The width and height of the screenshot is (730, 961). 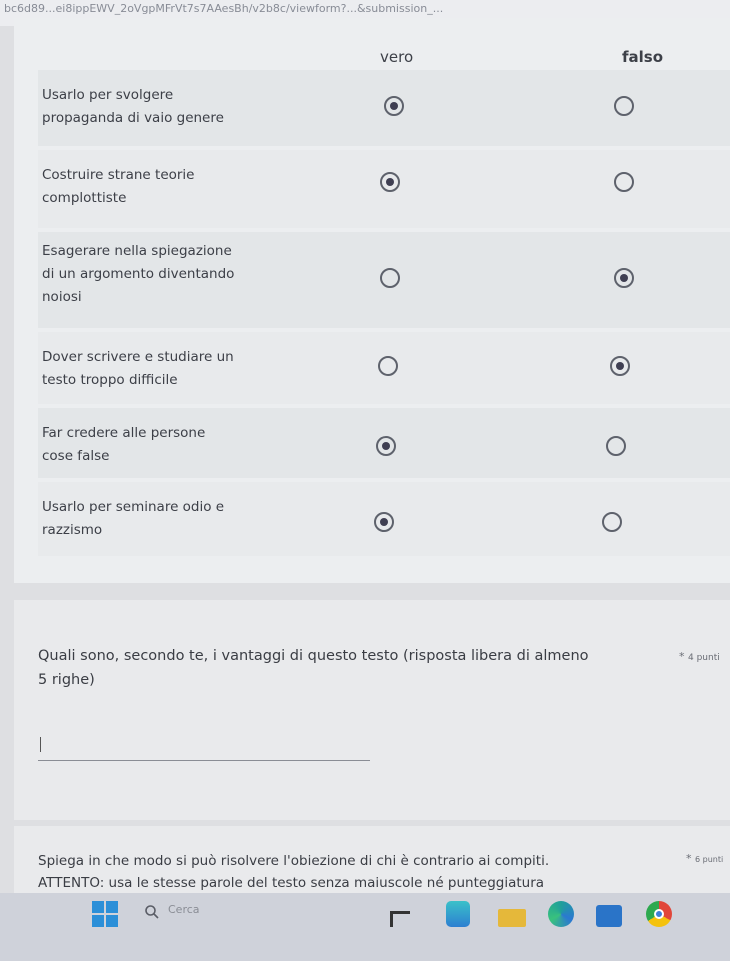 I want to click on store-icon, so click(x=609, y=916).